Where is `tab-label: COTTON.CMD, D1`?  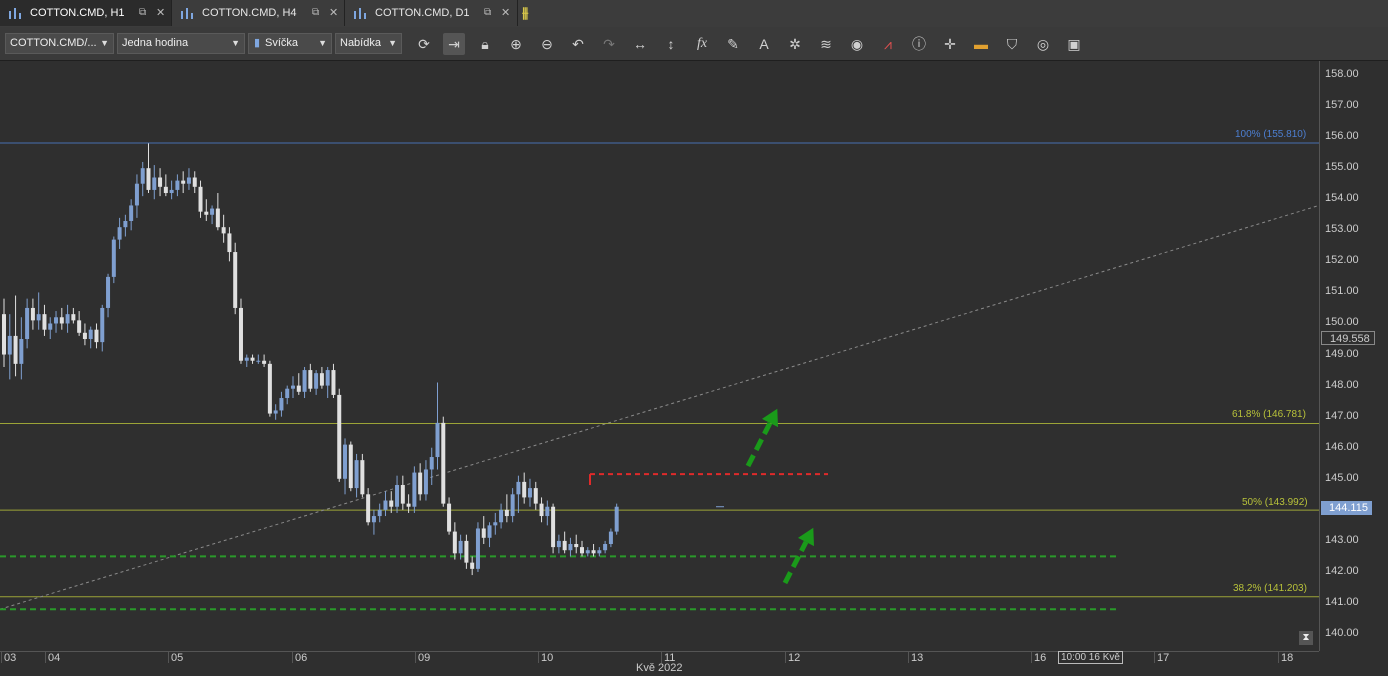
tab-label: COTTON.CMD, D1 is located at coordinates (422, 13).